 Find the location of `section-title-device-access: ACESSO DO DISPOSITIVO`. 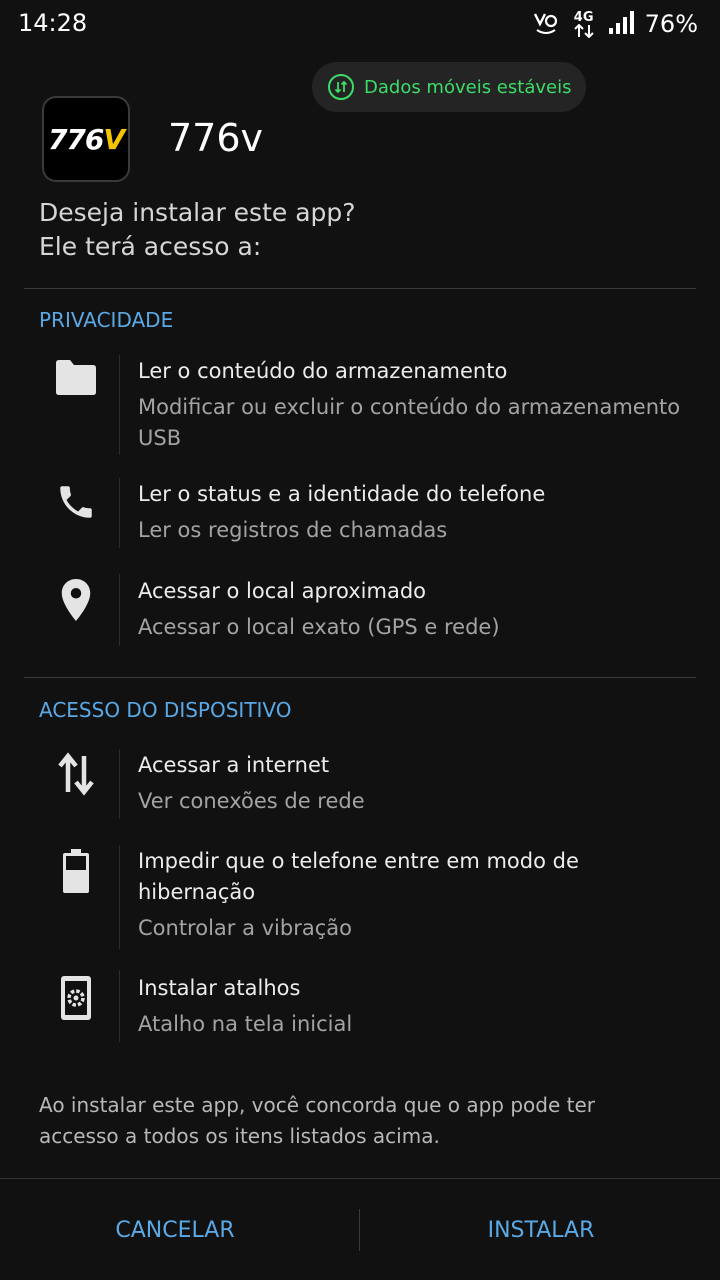

section-title-device-access: ACESSO DO DISPOSITIVO is located at coordinates (165, 710).